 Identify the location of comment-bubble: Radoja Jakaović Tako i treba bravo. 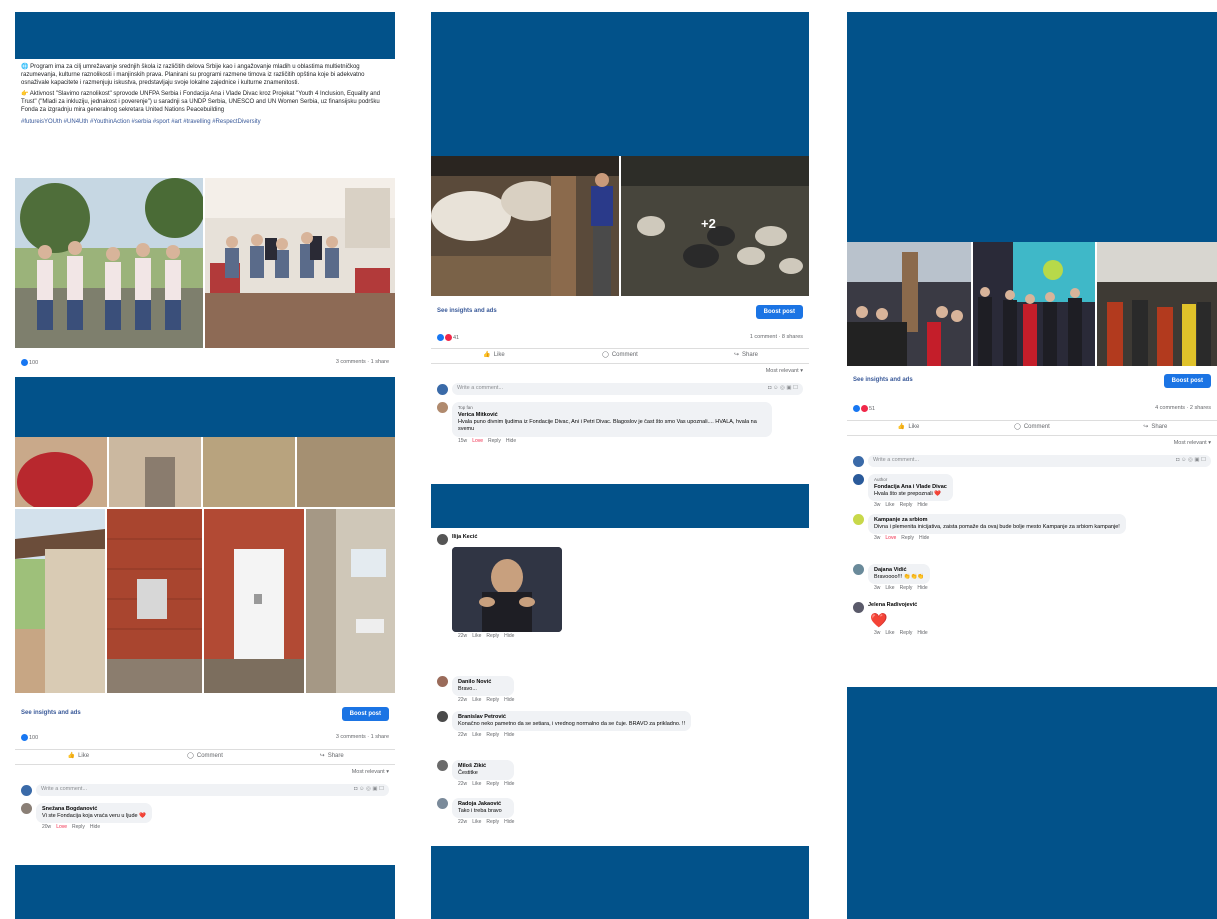
(483, 808).